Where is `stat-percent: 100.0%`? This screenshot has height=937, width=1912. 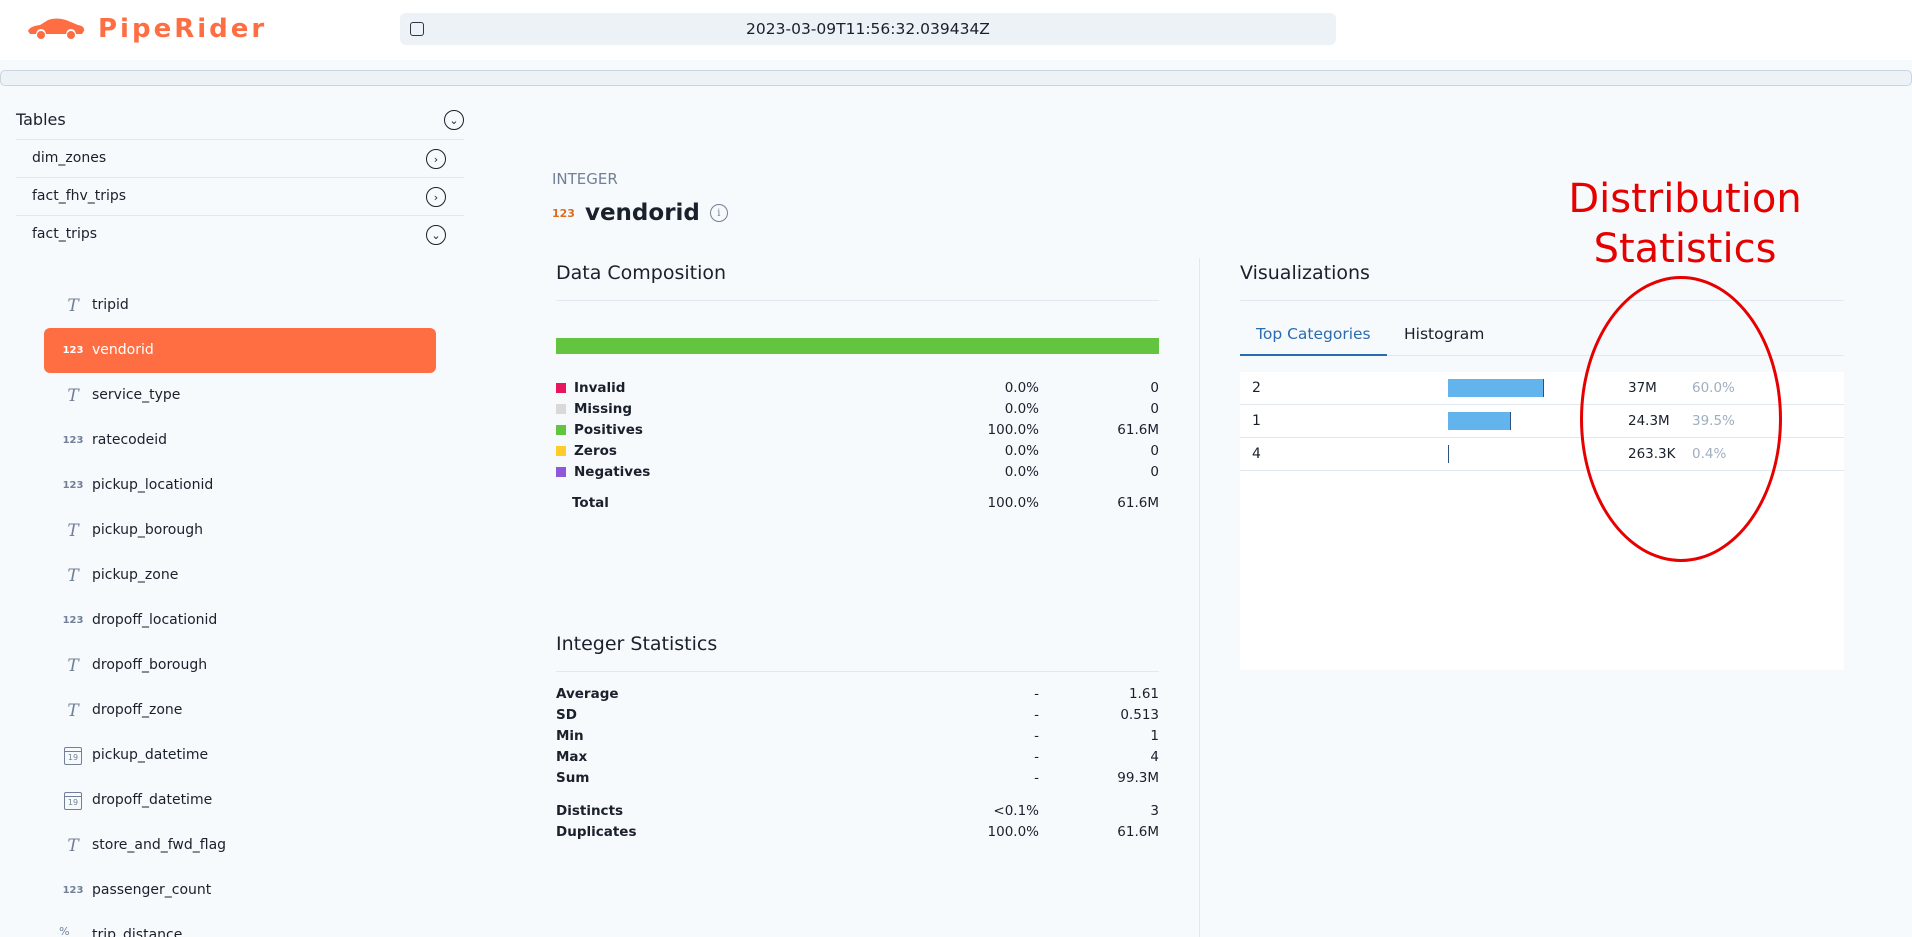
stat-percent: 100.0% is located at coordinates (1013, 832).